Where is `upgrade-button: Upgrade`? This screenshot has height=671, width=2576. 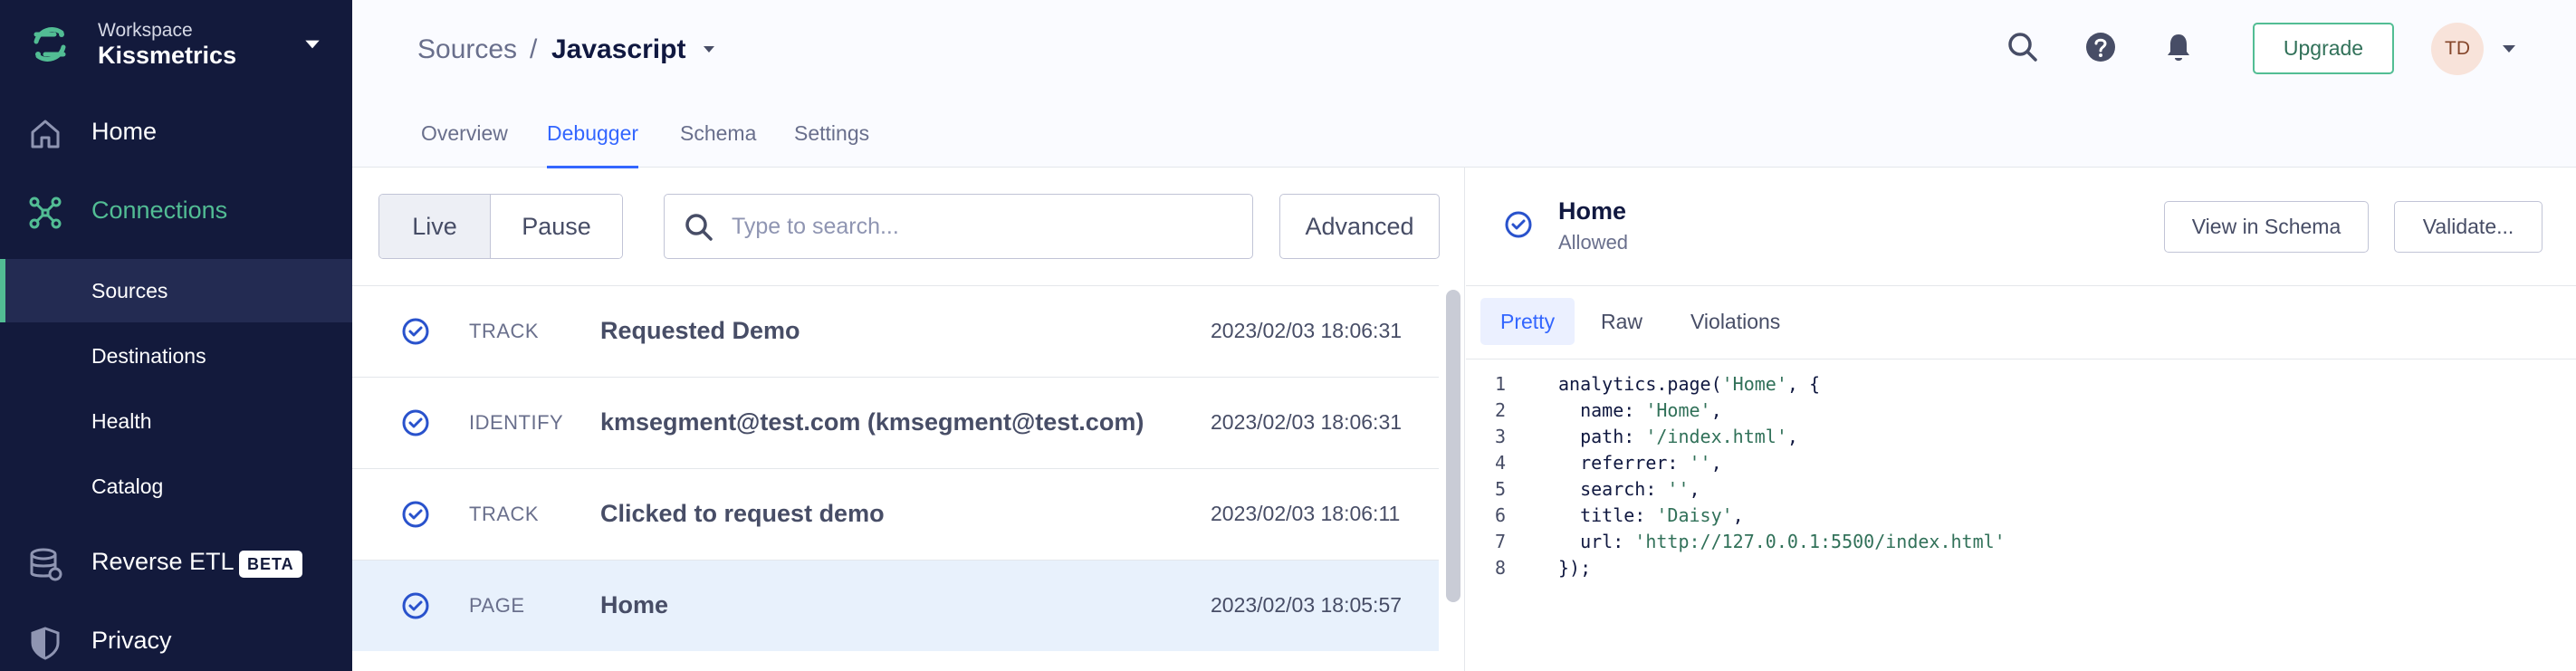 upgrade-button: Upgrade is located at coordinates (2323, 48).